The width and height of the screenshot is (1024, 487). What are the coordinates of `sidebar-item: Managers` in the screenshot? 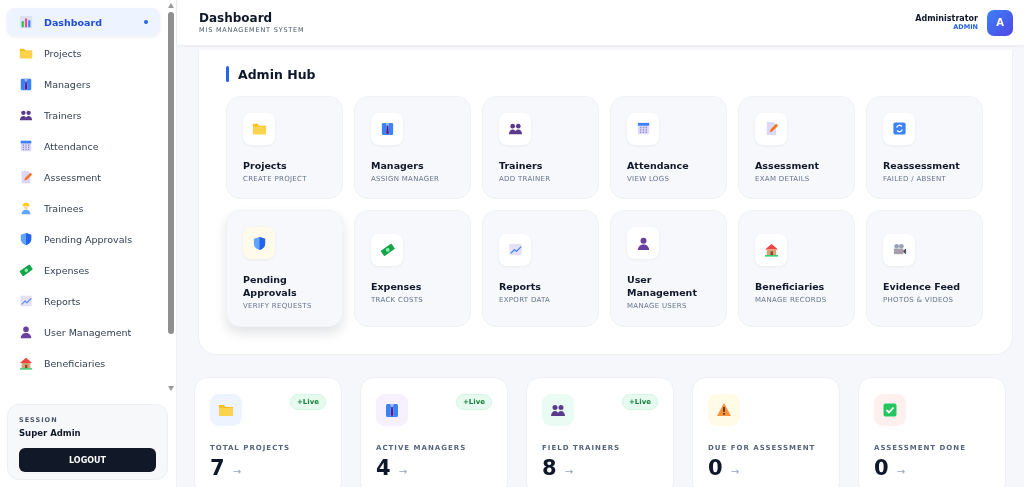 It's located at (83, 84).